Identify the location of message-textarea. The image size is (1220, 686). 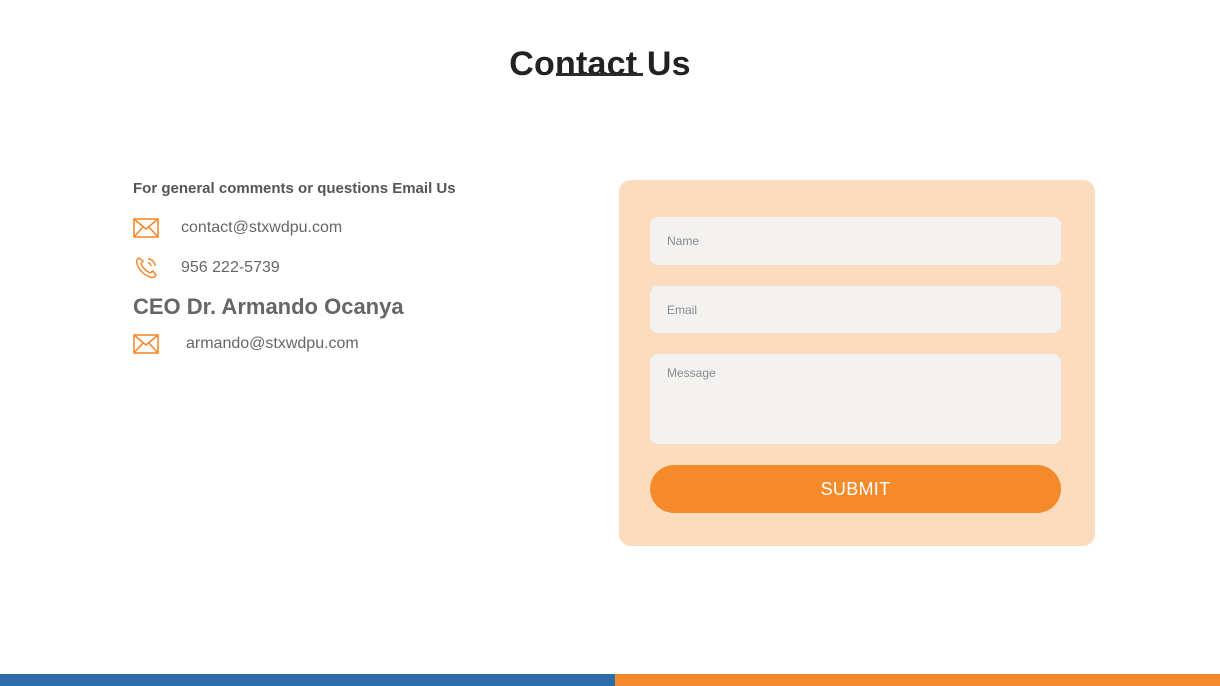
(855, 399).